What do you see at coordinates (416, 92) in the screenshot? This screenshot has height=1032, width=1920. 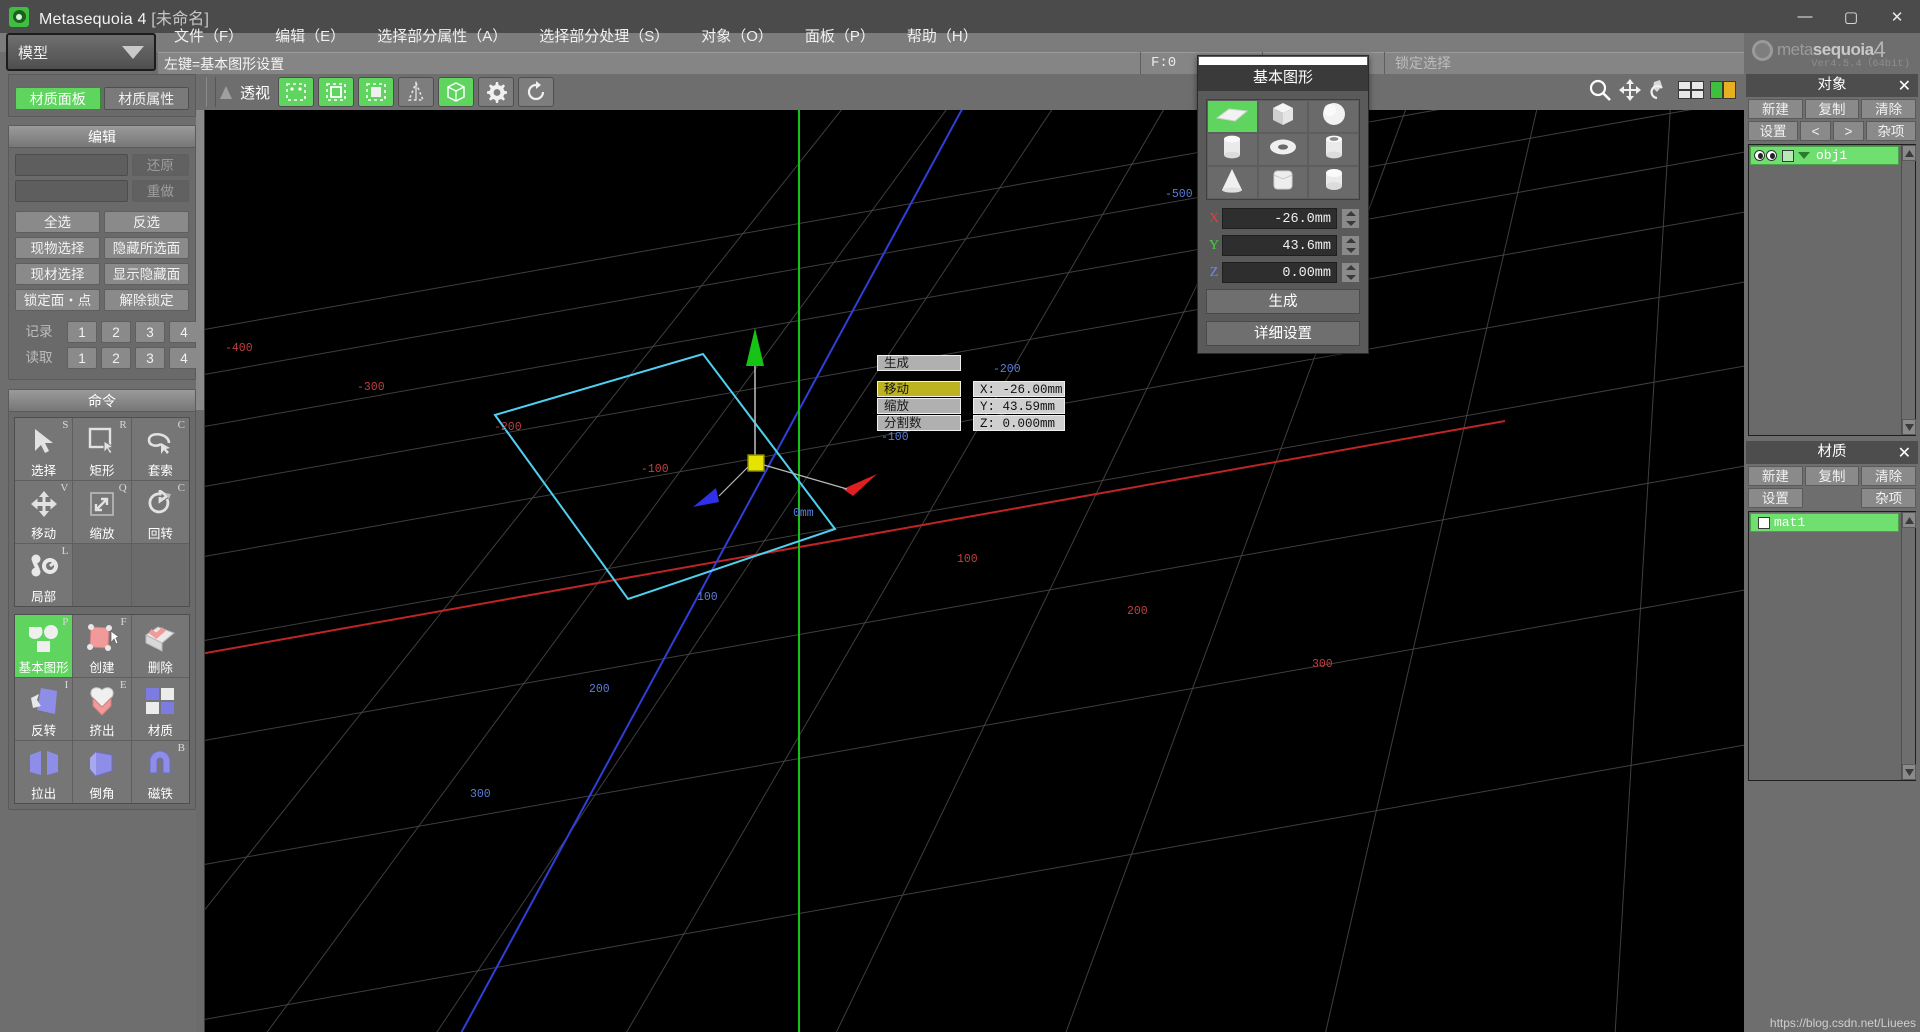 I see `backface-icon` at bounding box center [416, 92].